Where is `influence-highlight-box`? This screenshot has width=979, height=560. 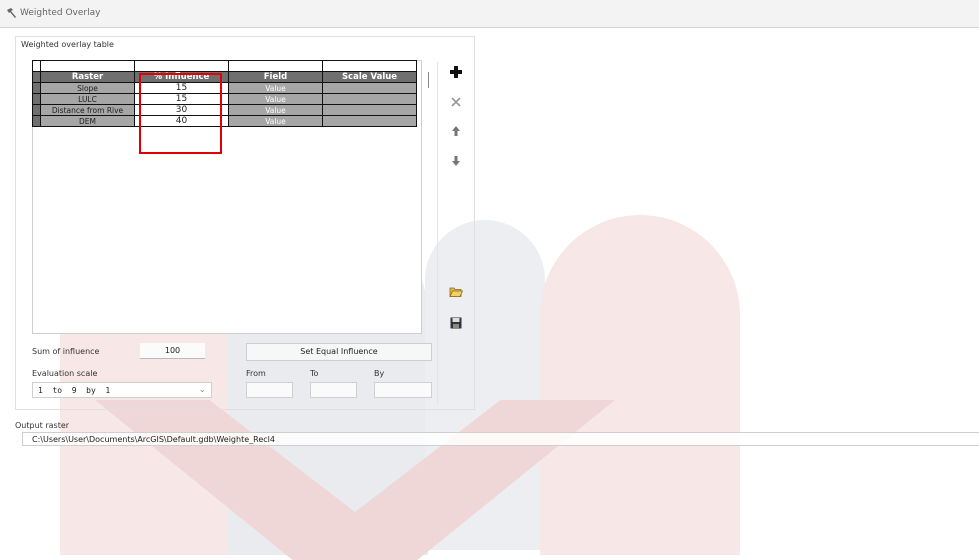
influence-highlight-box is located at coordinates (180, 113).